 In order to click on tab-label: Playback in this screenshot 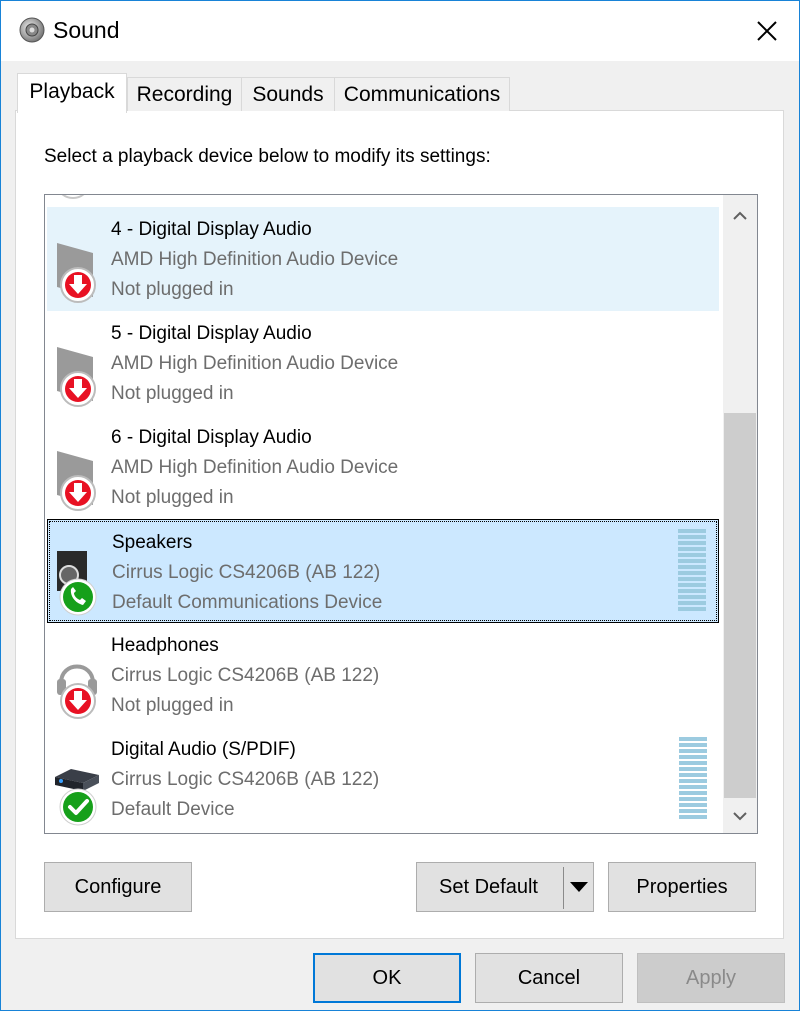, I will do `click(72, 91)`.